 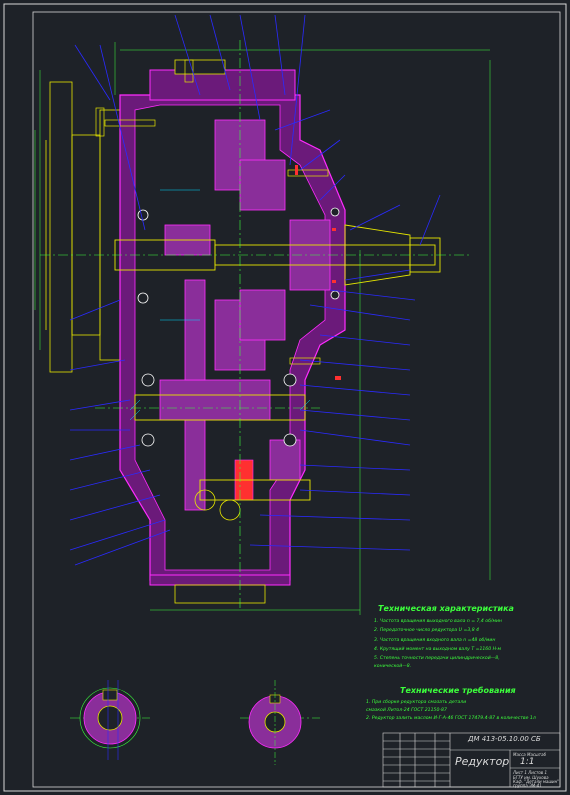 What do you see at coordinates (446, 608) in the screenshot?
I see `tech-characteristics-heading: Техническая характеристика` at bounding box center [446, 608].